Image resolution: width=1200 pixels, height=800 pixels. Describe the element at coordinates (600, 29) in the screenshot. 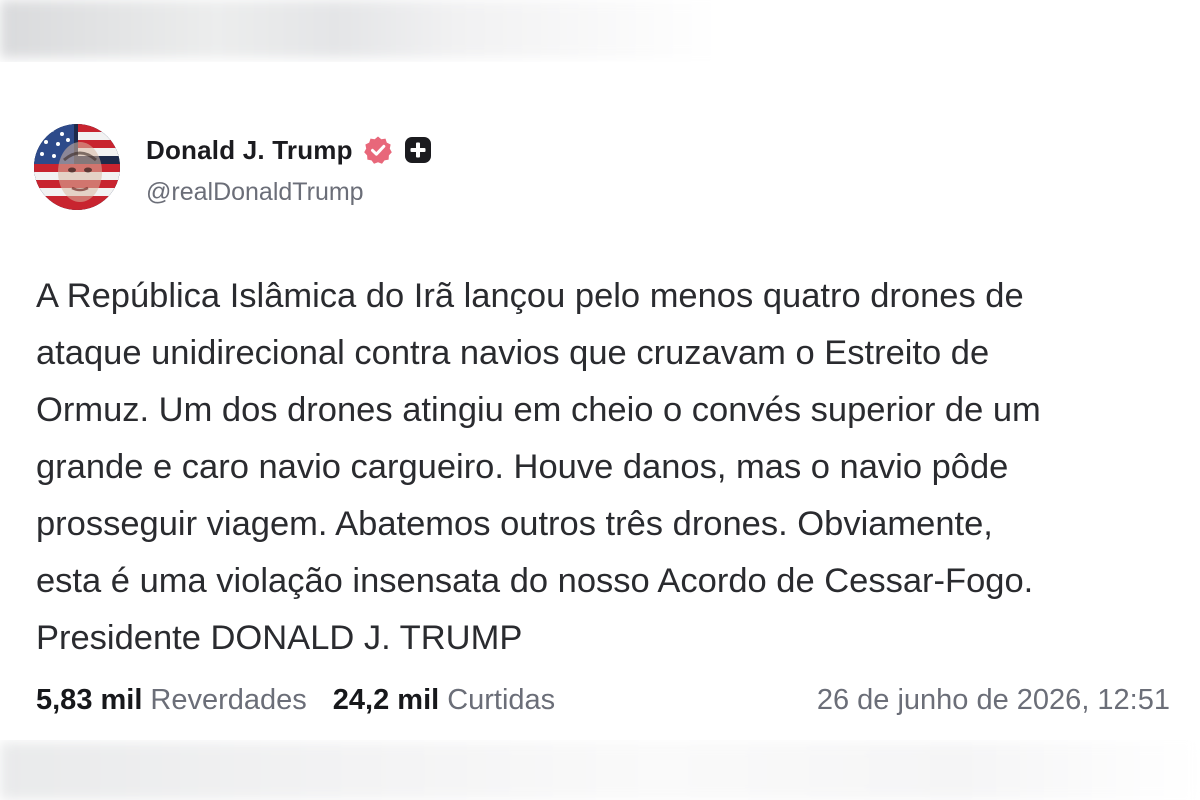

I see `blurred-background-top` at that location.